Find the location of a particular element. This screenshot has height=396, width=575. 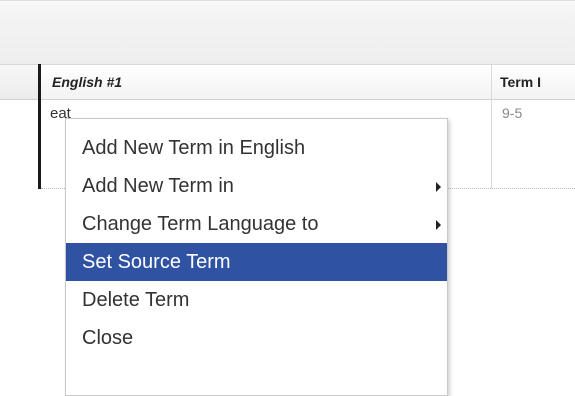

menu-item-set-source-term: Set Source Term is located at coordinates (256, 262).